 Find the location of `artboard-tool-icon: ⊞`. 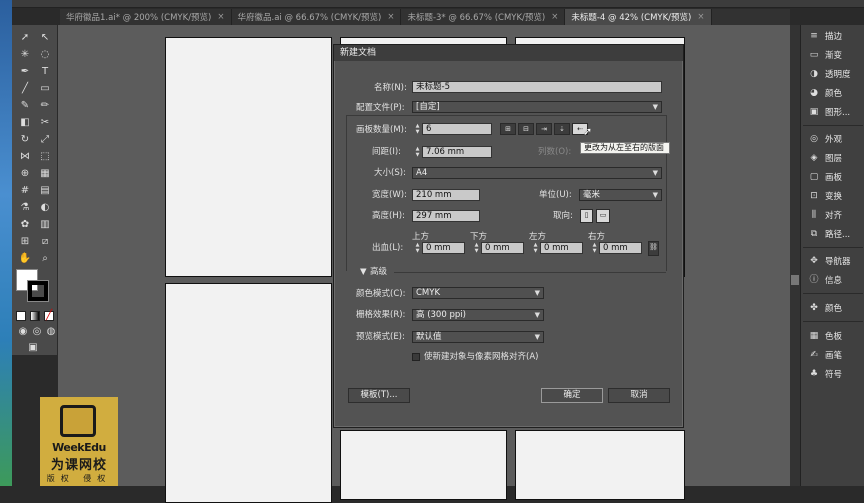

artboard-tool-icon: ⊞ is located at coordinates (25, 242).